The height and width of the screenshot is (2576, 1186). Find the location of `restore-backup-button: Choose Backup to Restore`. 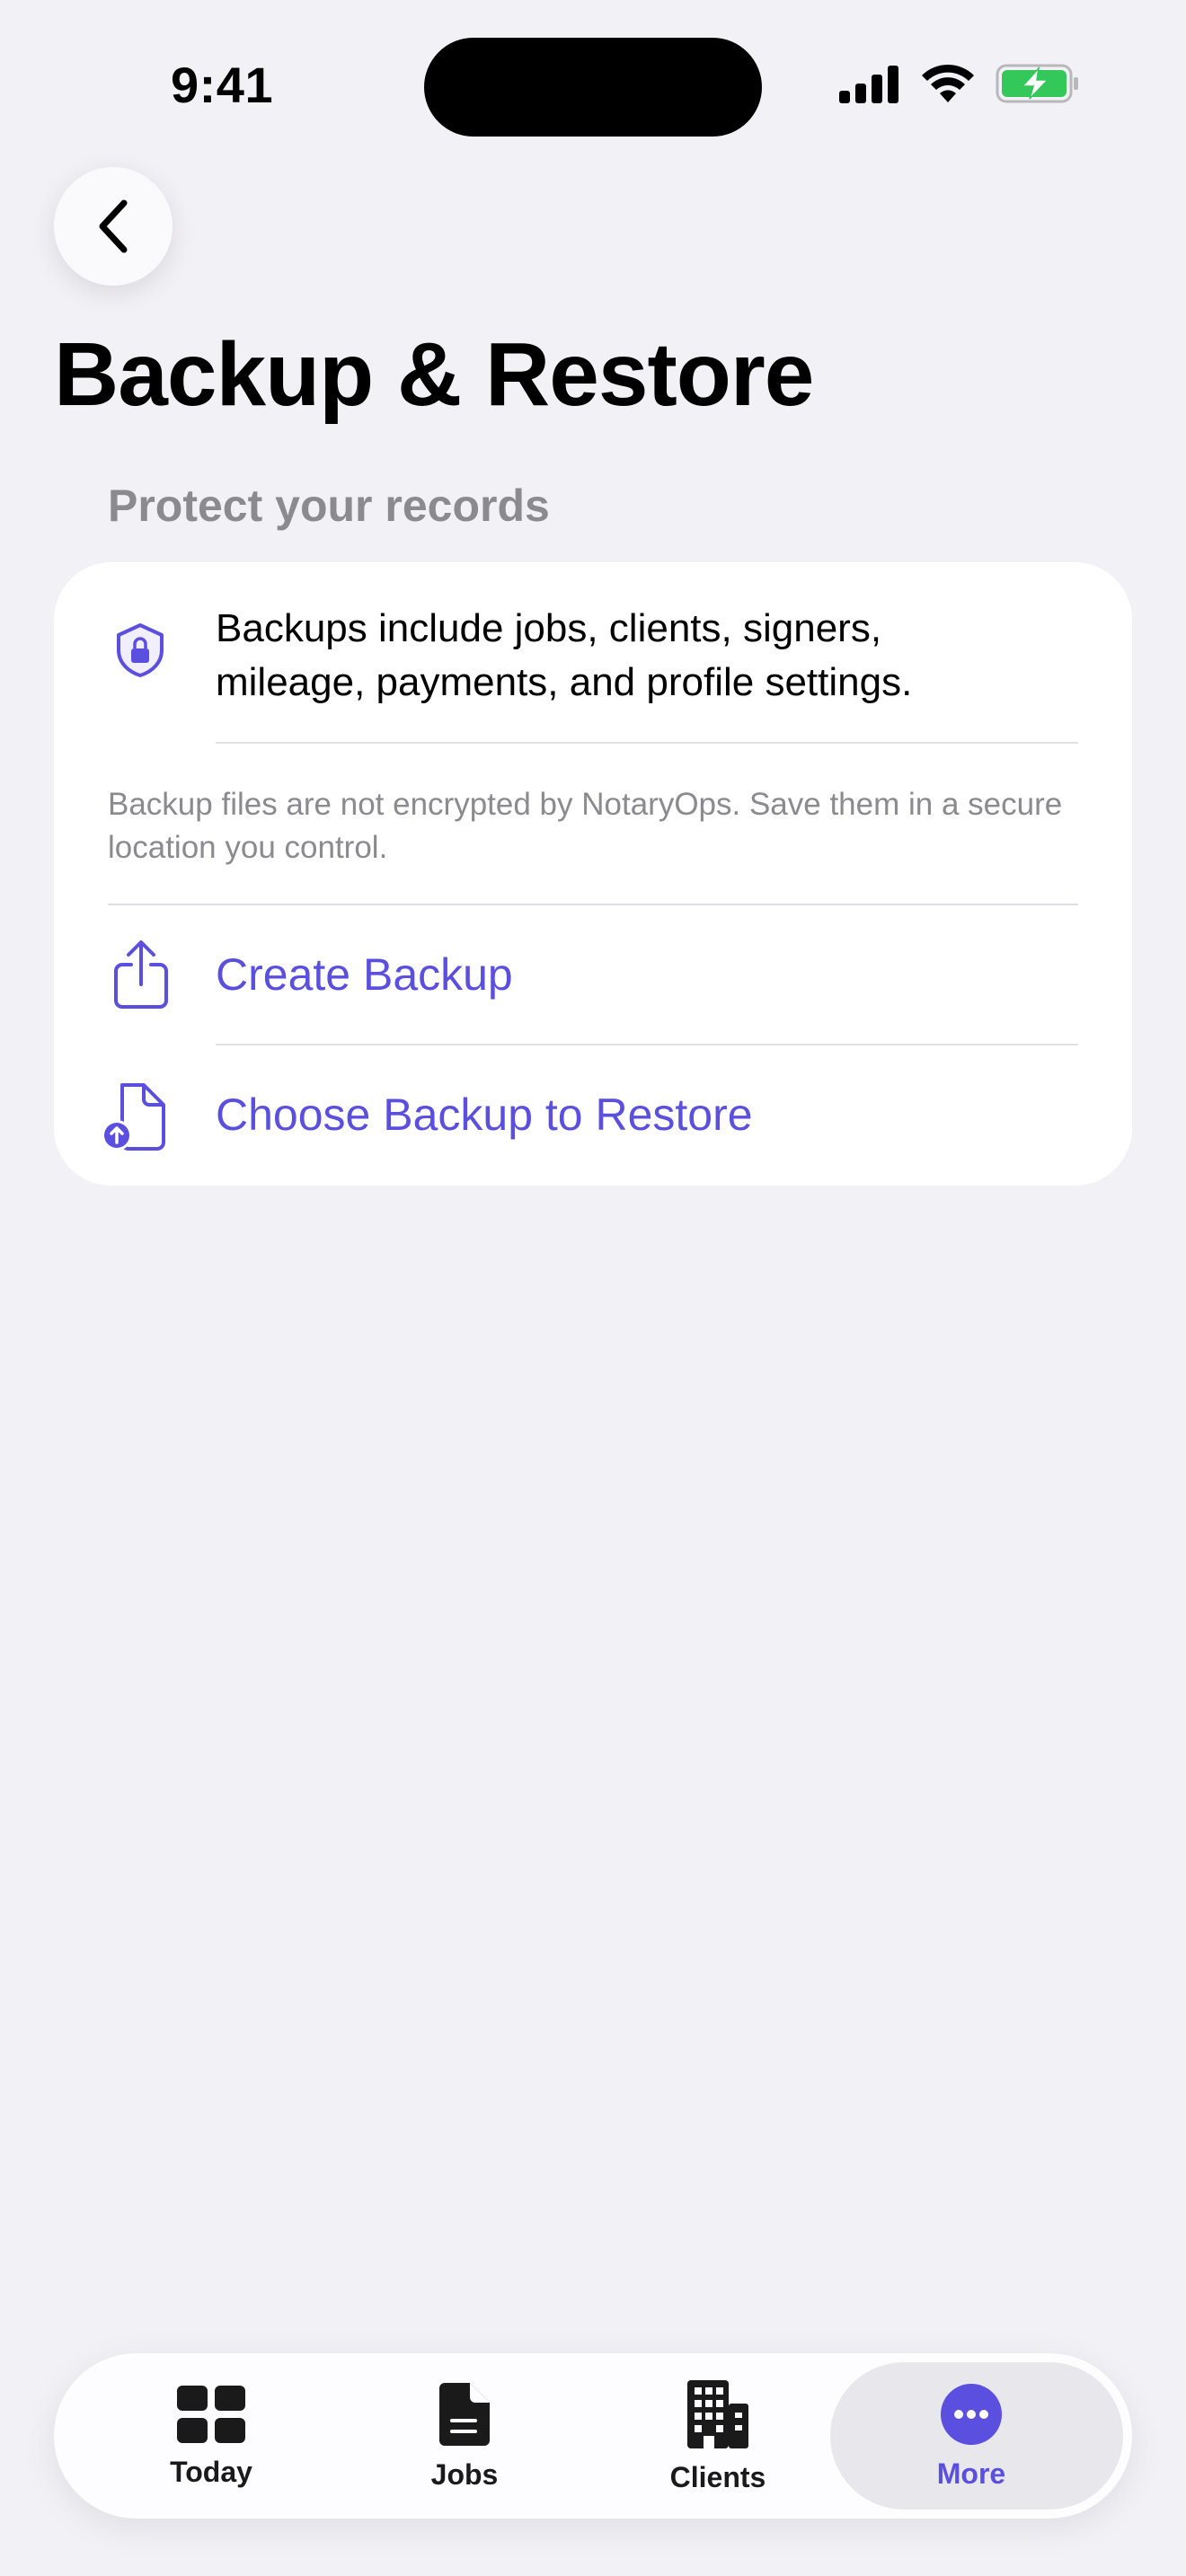

restore-backup-button: Choose Backup to Restore is located at coordinates (593, 1114).